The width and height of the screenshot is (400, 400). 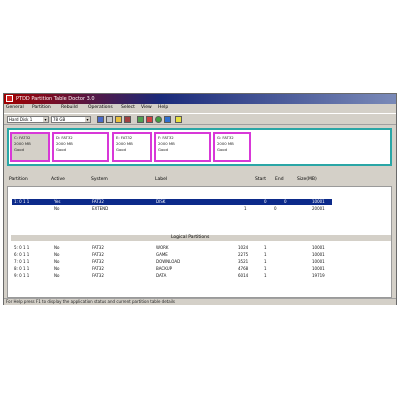 What do you see at coordinates (30, 147) in the screenshot?
I see `partition-block-c: C: FAT32 2000 MB Good` at bounding box center [30, 147].